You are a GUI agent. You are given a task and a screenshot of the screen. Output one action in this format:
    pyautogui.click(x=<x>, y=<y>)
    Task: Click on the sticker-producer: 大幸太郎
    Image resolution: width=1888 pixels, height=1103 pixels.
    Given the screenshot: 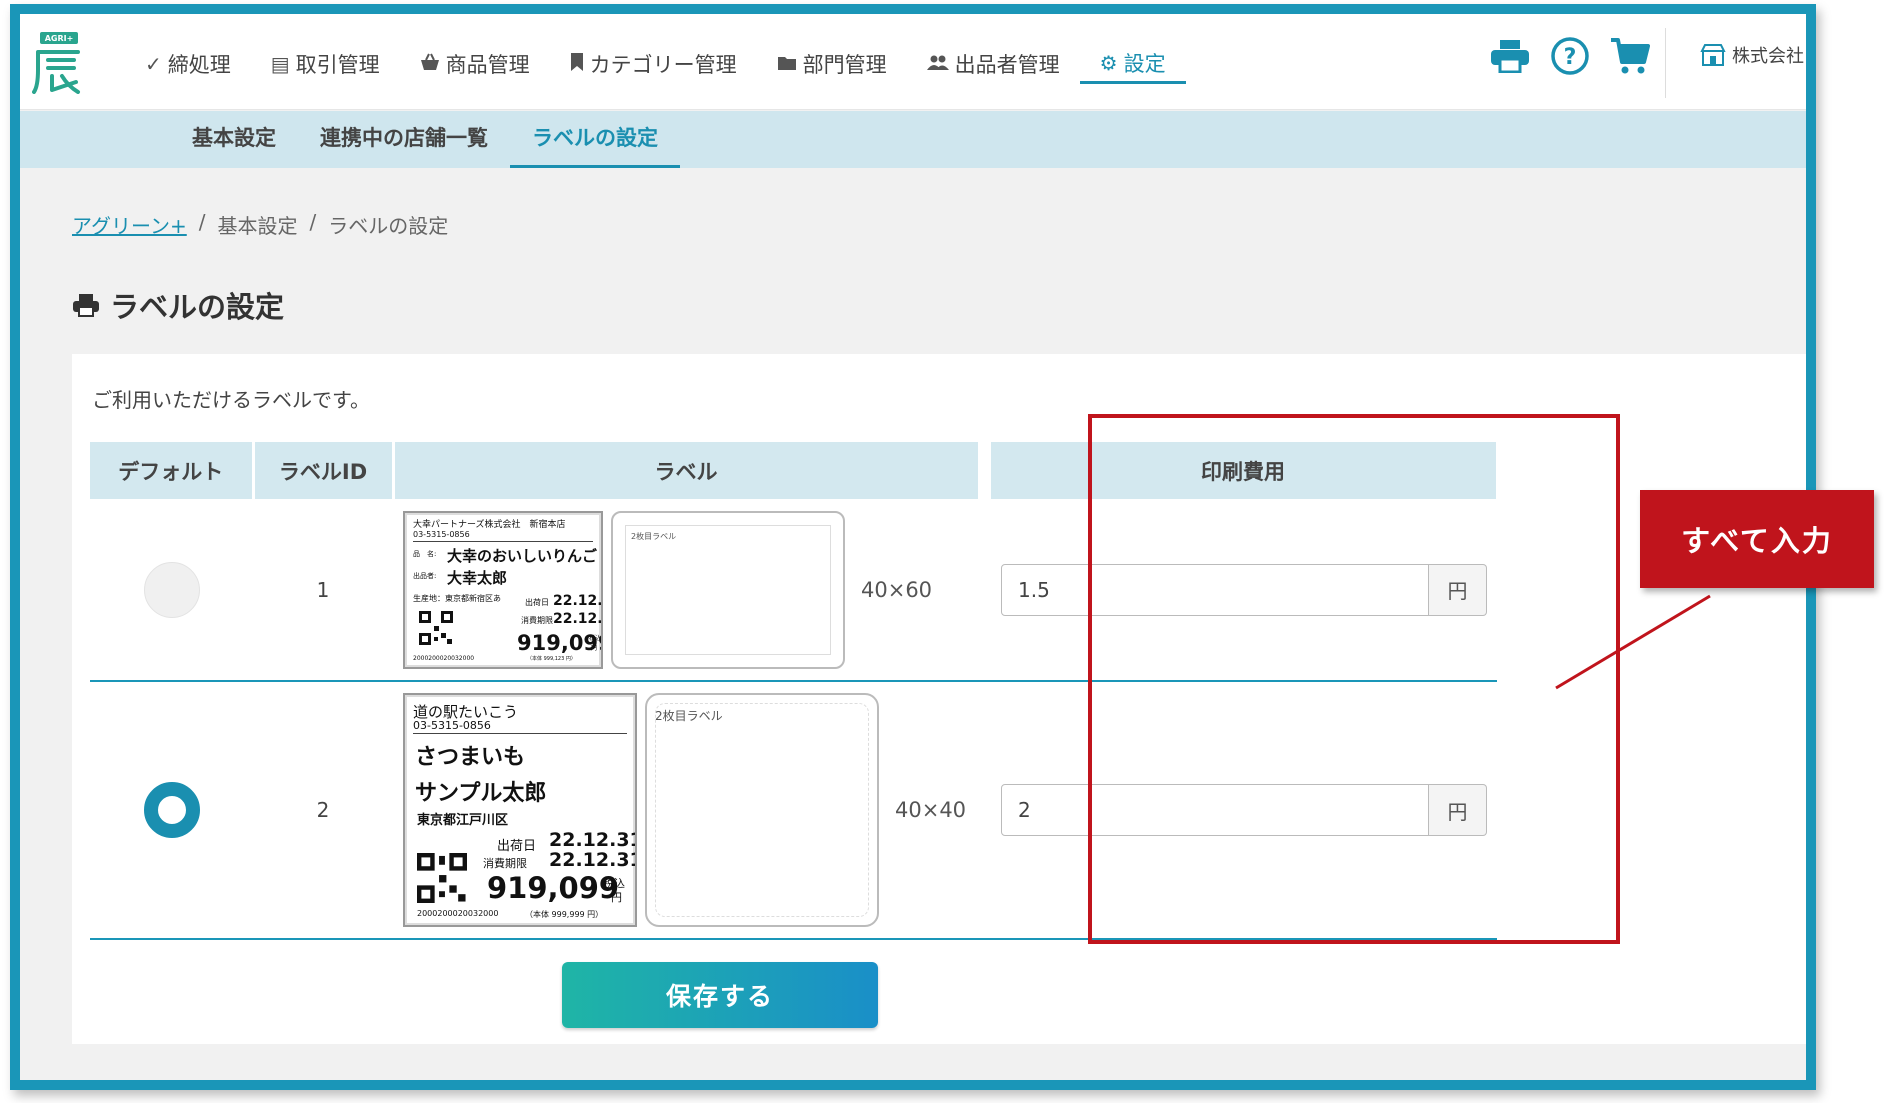 What is the action you would take?
    pyautogui.click(x=477, y=577)
    